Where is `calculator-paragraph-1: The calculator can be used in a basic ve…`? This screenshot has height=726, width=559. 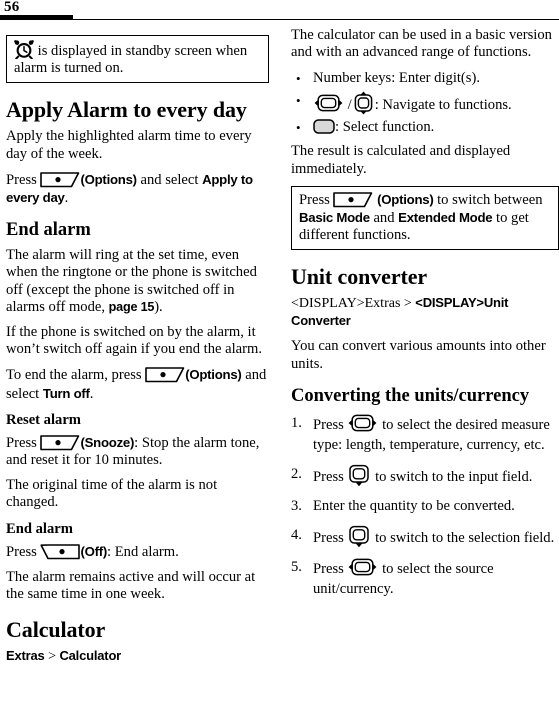
calculator-paragraph-1: The calculator can be used in a basic ve… is located at coordinates (421, 44).